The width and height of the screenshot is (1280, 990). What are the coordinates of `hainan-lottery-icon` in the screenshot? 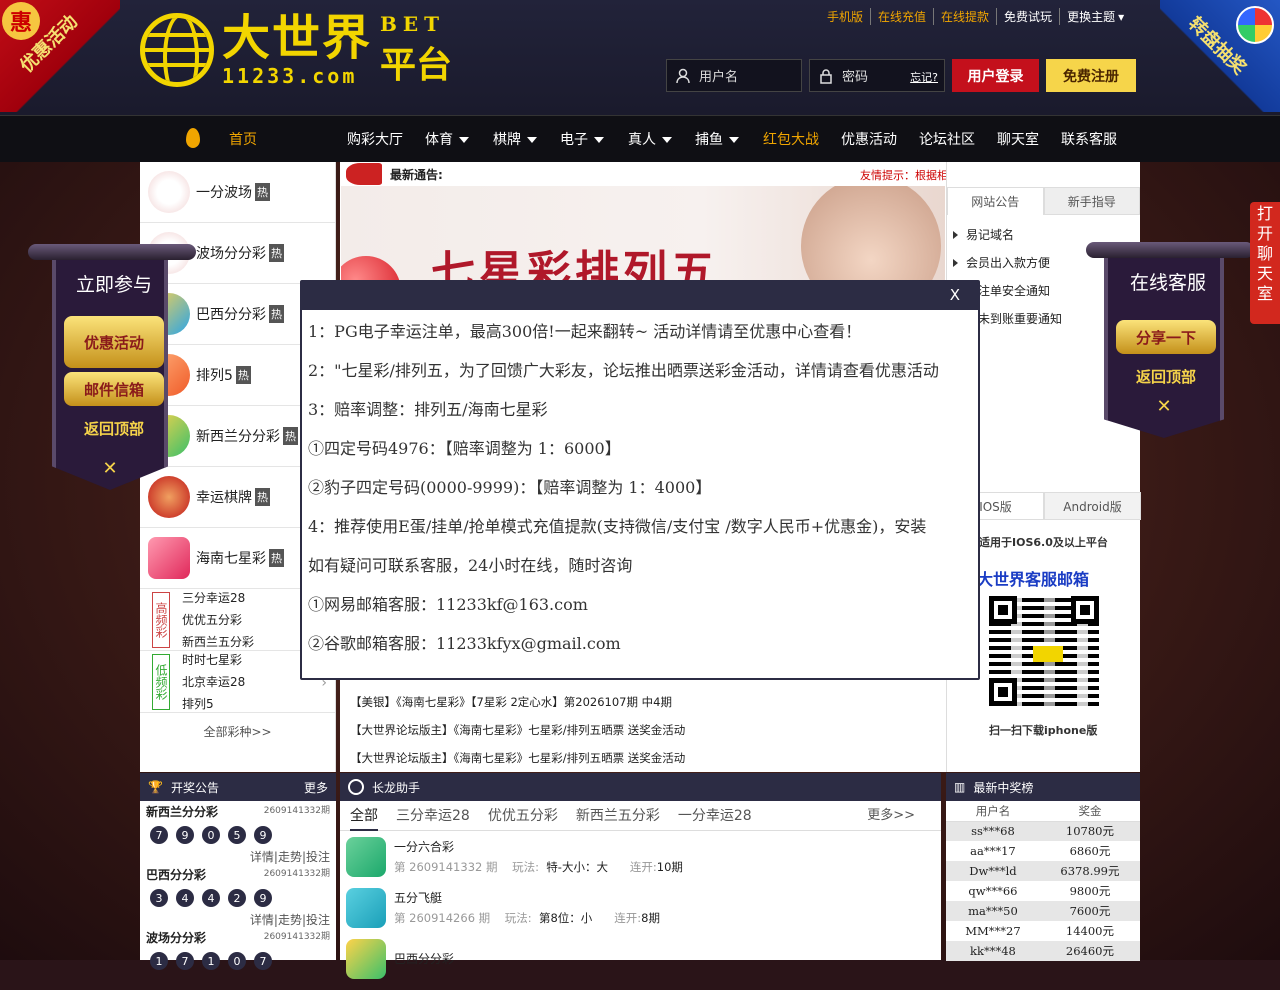 It's located at (169, 558).